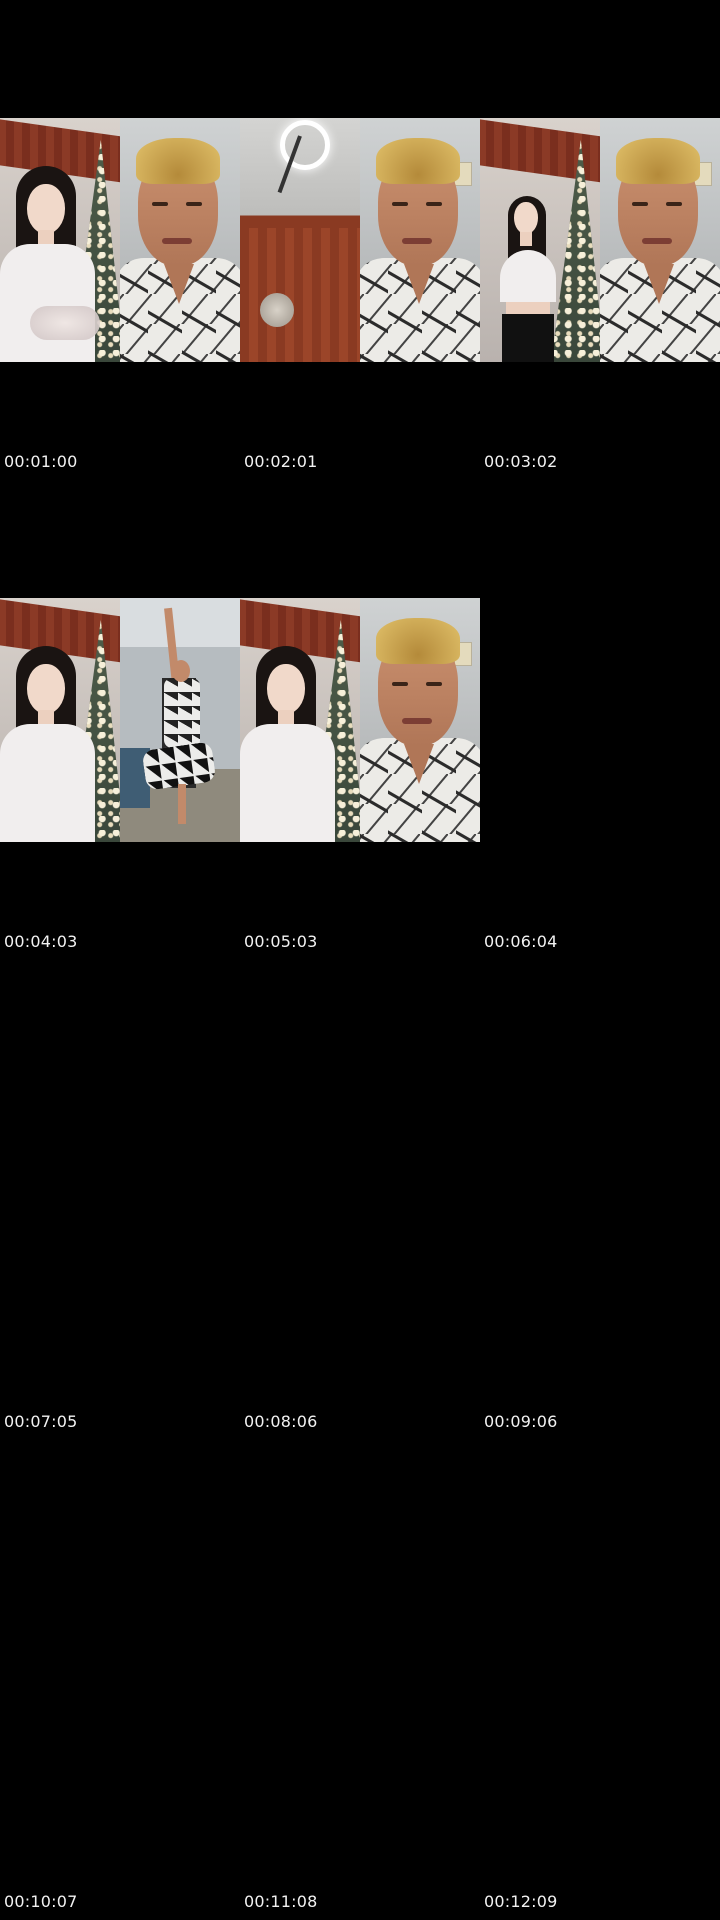 This screenshot has width=720, height=1920. Describe the element at coordinates (521, 941) in the screenshot. I see `timestamp-label: 00:06:04` at that location.